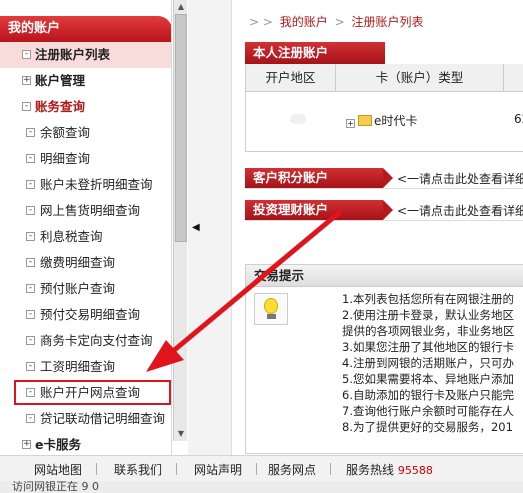 The width and height of the screenshot is (523, 493). I want to click on sidebar-title: 我的账户, so click(85, 29).